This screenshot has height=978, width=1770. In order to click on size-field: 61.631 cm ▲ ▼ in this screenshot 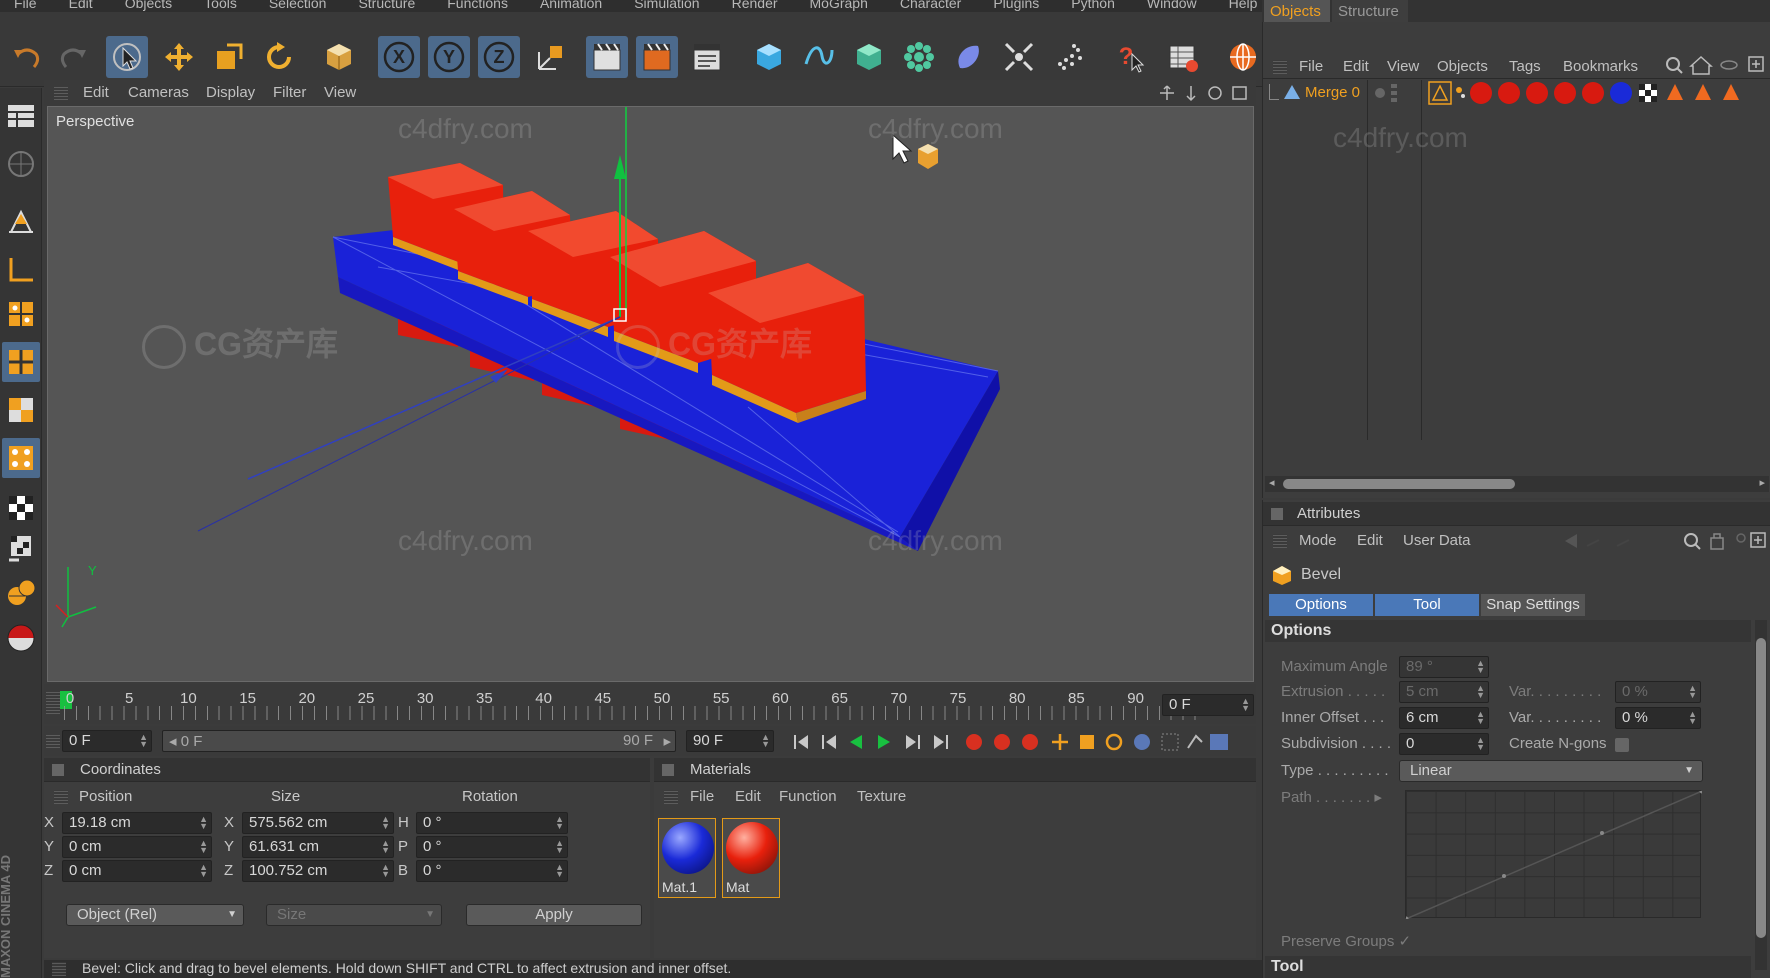, I will do `click(318, 847)`.